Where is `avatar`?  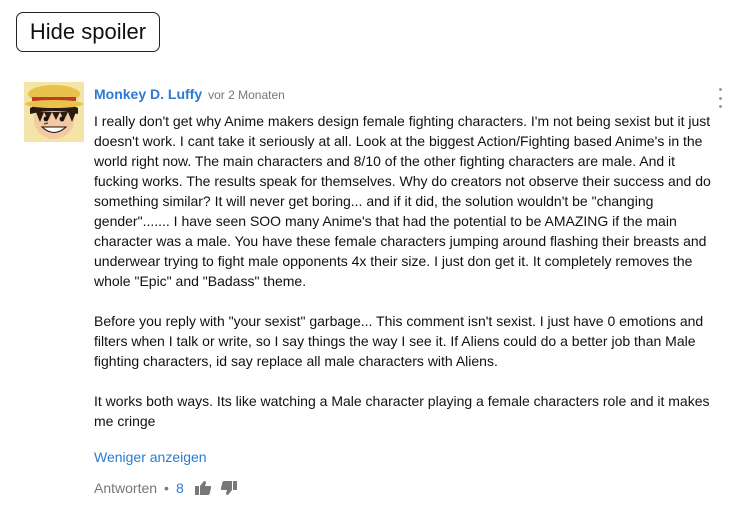 avatar is located at coordinates (54, 112).